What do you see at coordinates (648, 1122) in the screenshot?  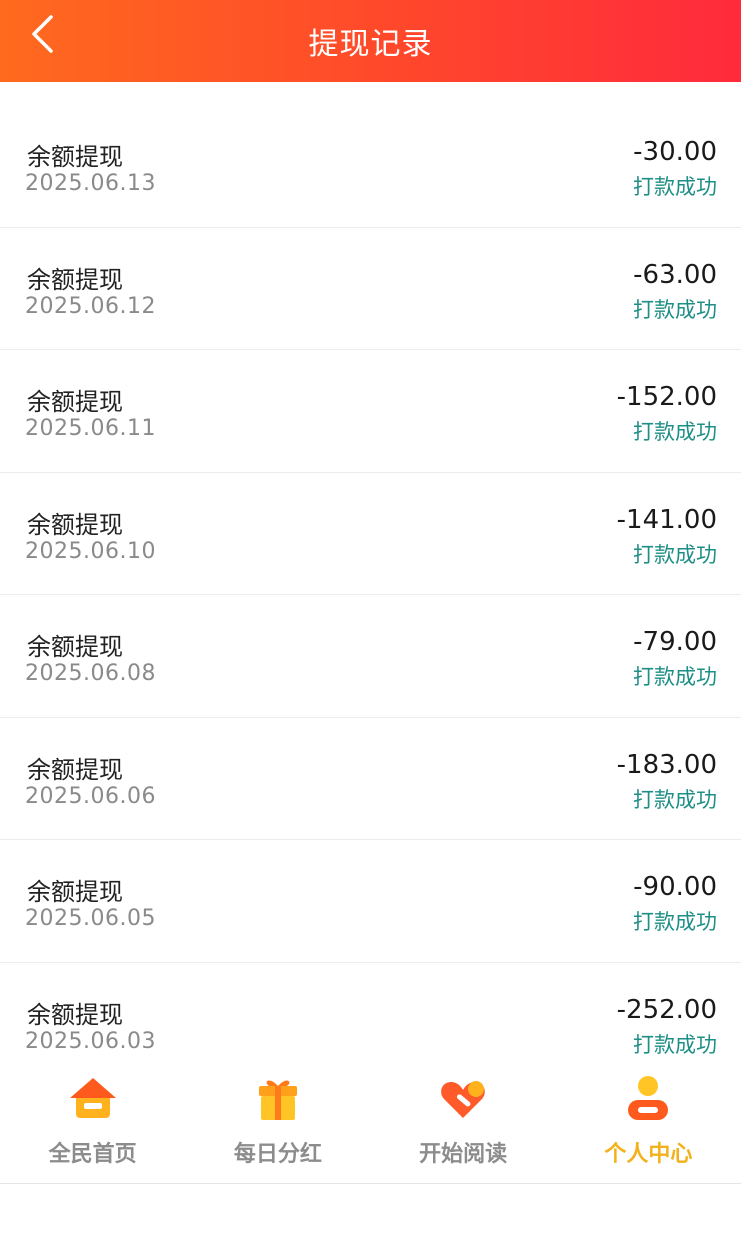 I see `tab-personal-center: 个人中心` at bounding box center [648, 1122].